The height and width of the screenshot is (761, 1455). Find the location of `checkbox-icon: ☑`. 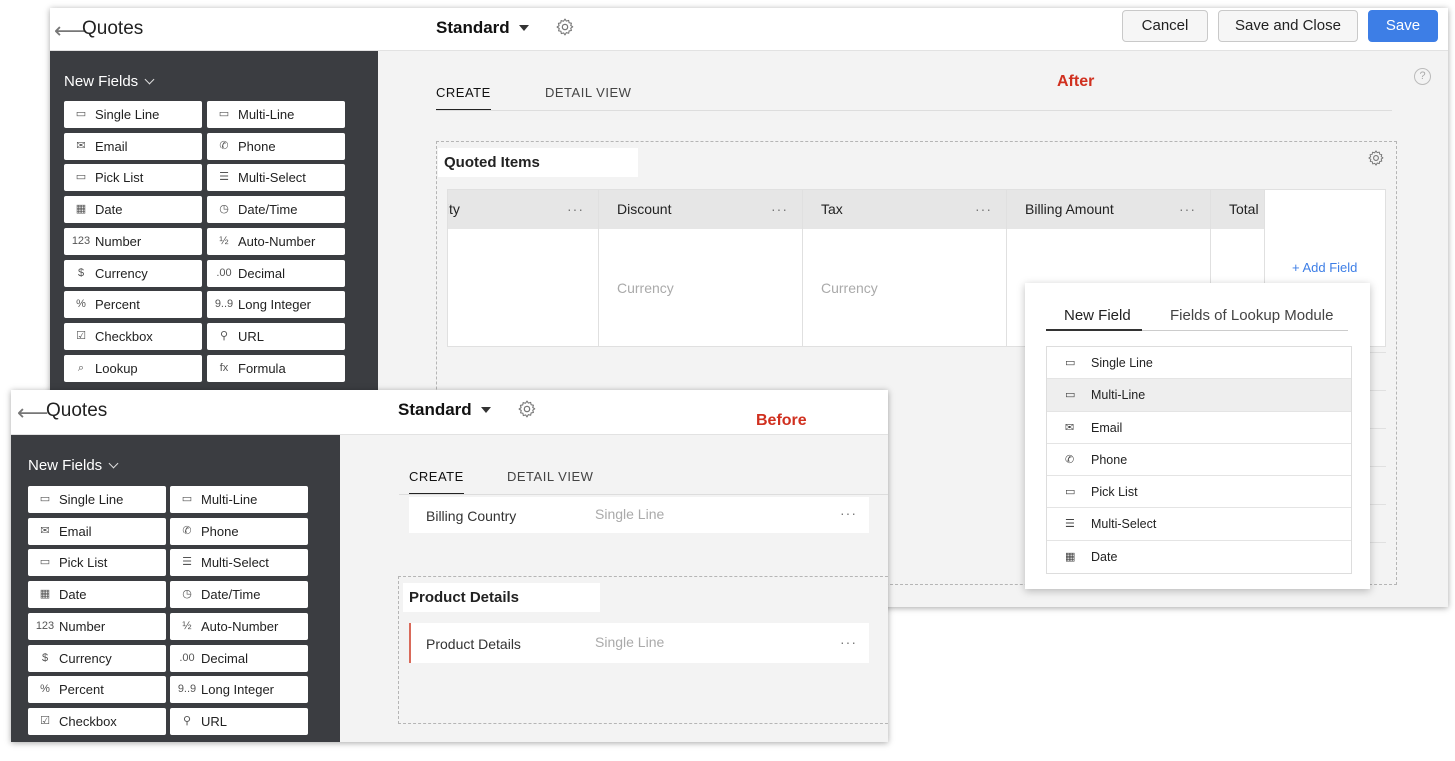

checkbox-icon: ☑ is located at coordinates (45, 720).